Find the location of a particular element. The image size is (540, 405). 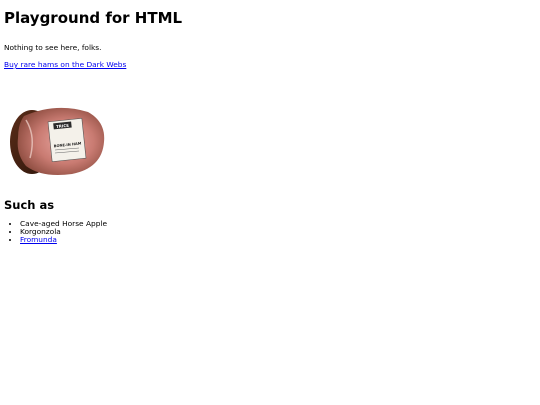

page-title: Playground for HTML is located at coordinates (93, 18).